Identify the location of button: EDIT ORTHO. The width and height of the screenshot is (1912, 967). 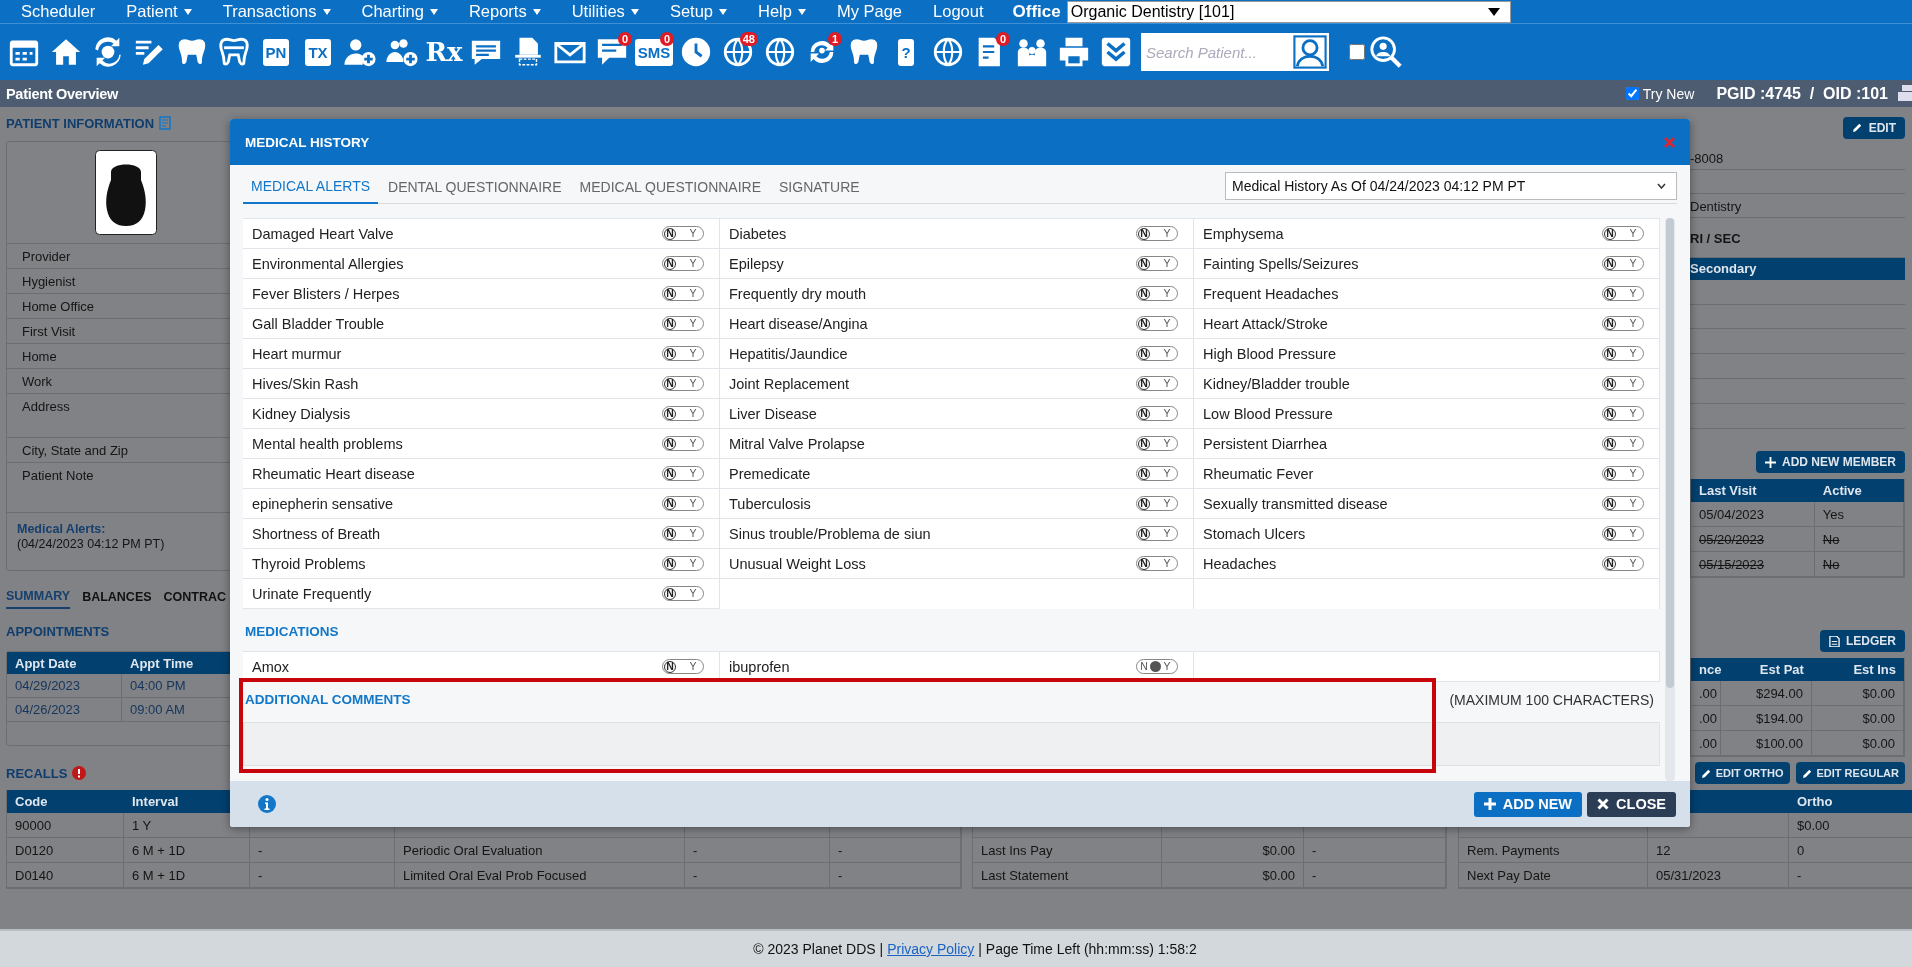
(1742, 773).